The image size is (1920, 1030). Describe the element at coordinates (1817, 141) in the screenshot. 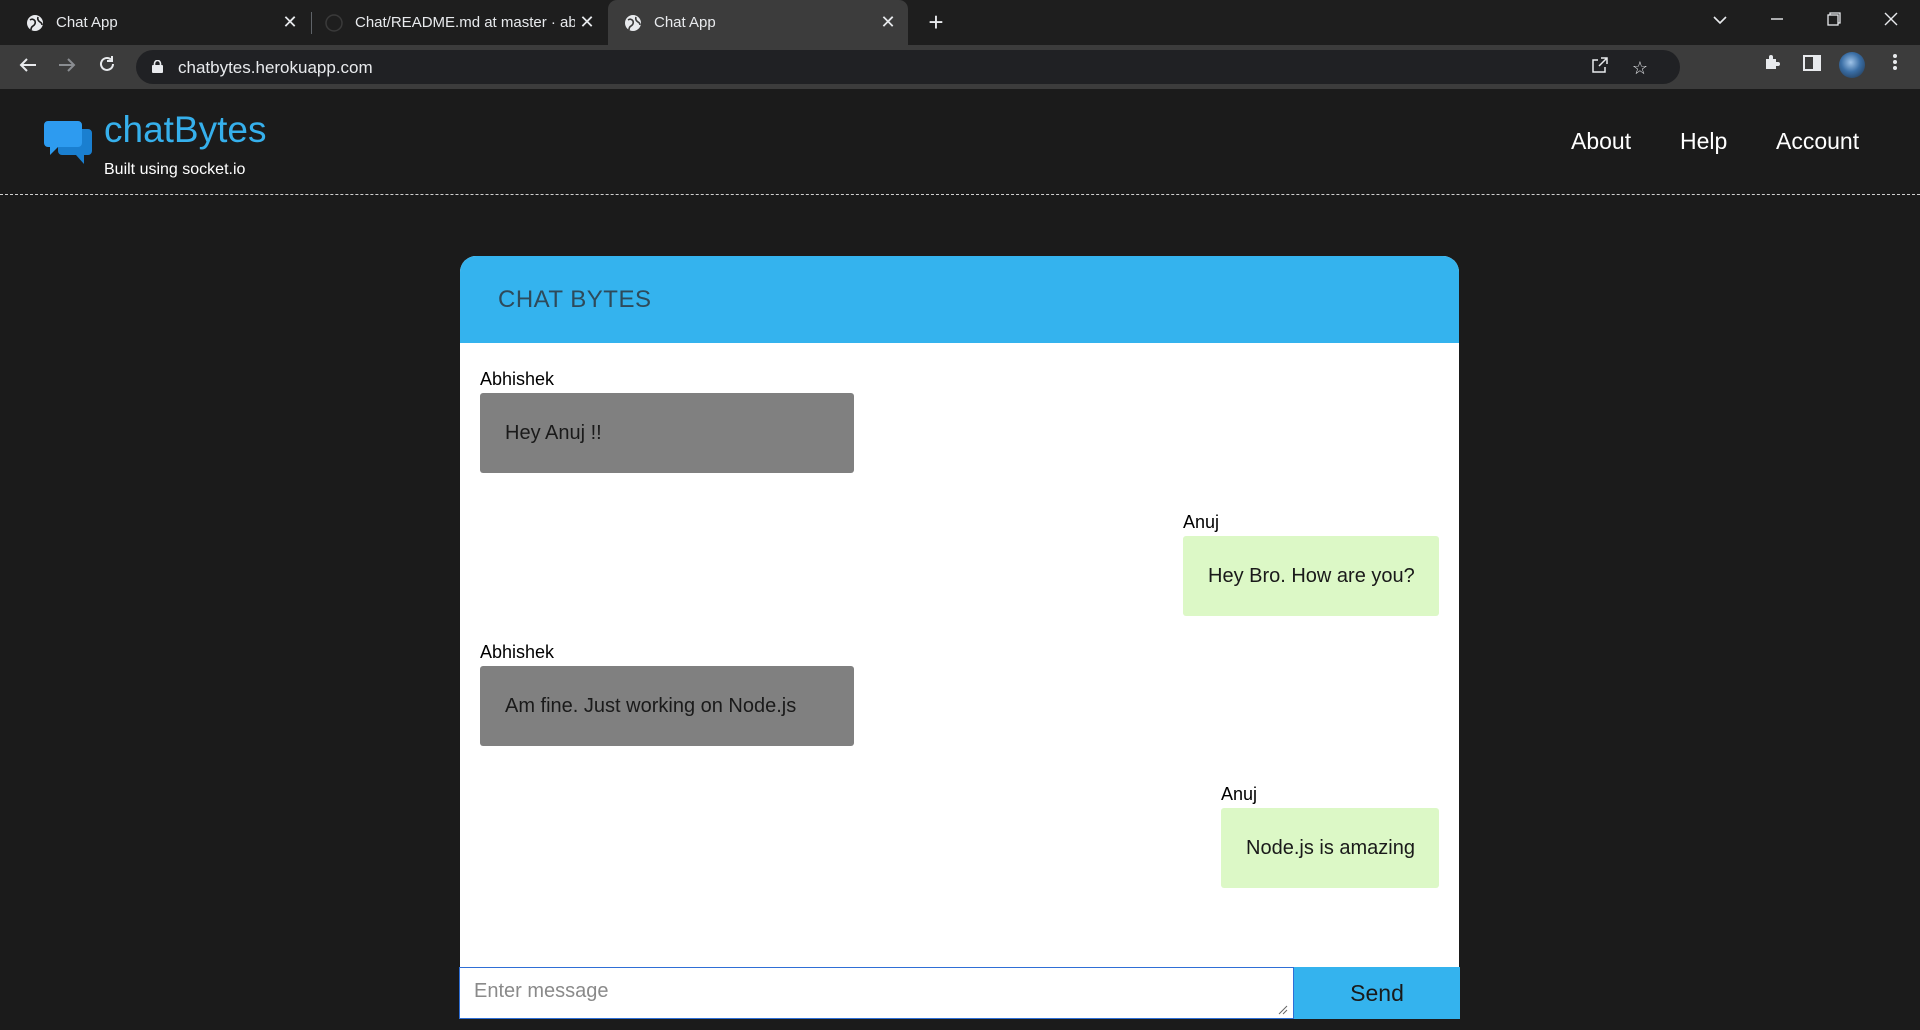

I see `nav-account: Account` at that location.